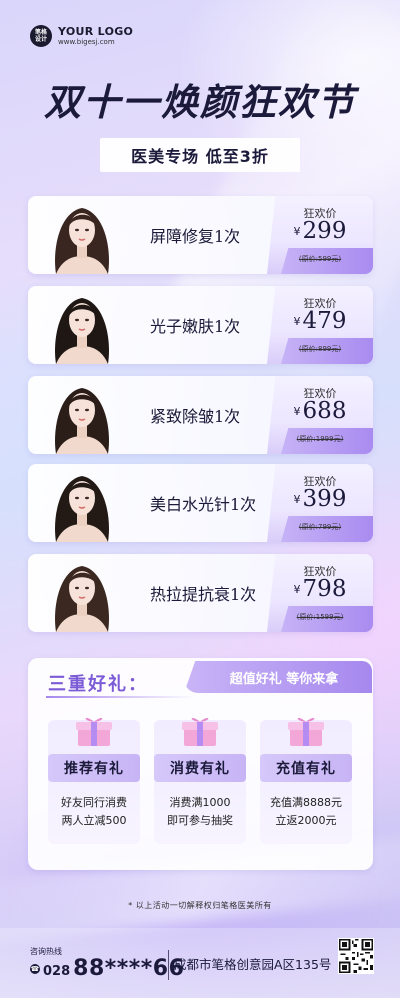 The width and height of the screenshot is (400, 998). Describe the element at coordinates (306, 768) in the screenshot. I see `gift-label: 充值有礼` at that location.